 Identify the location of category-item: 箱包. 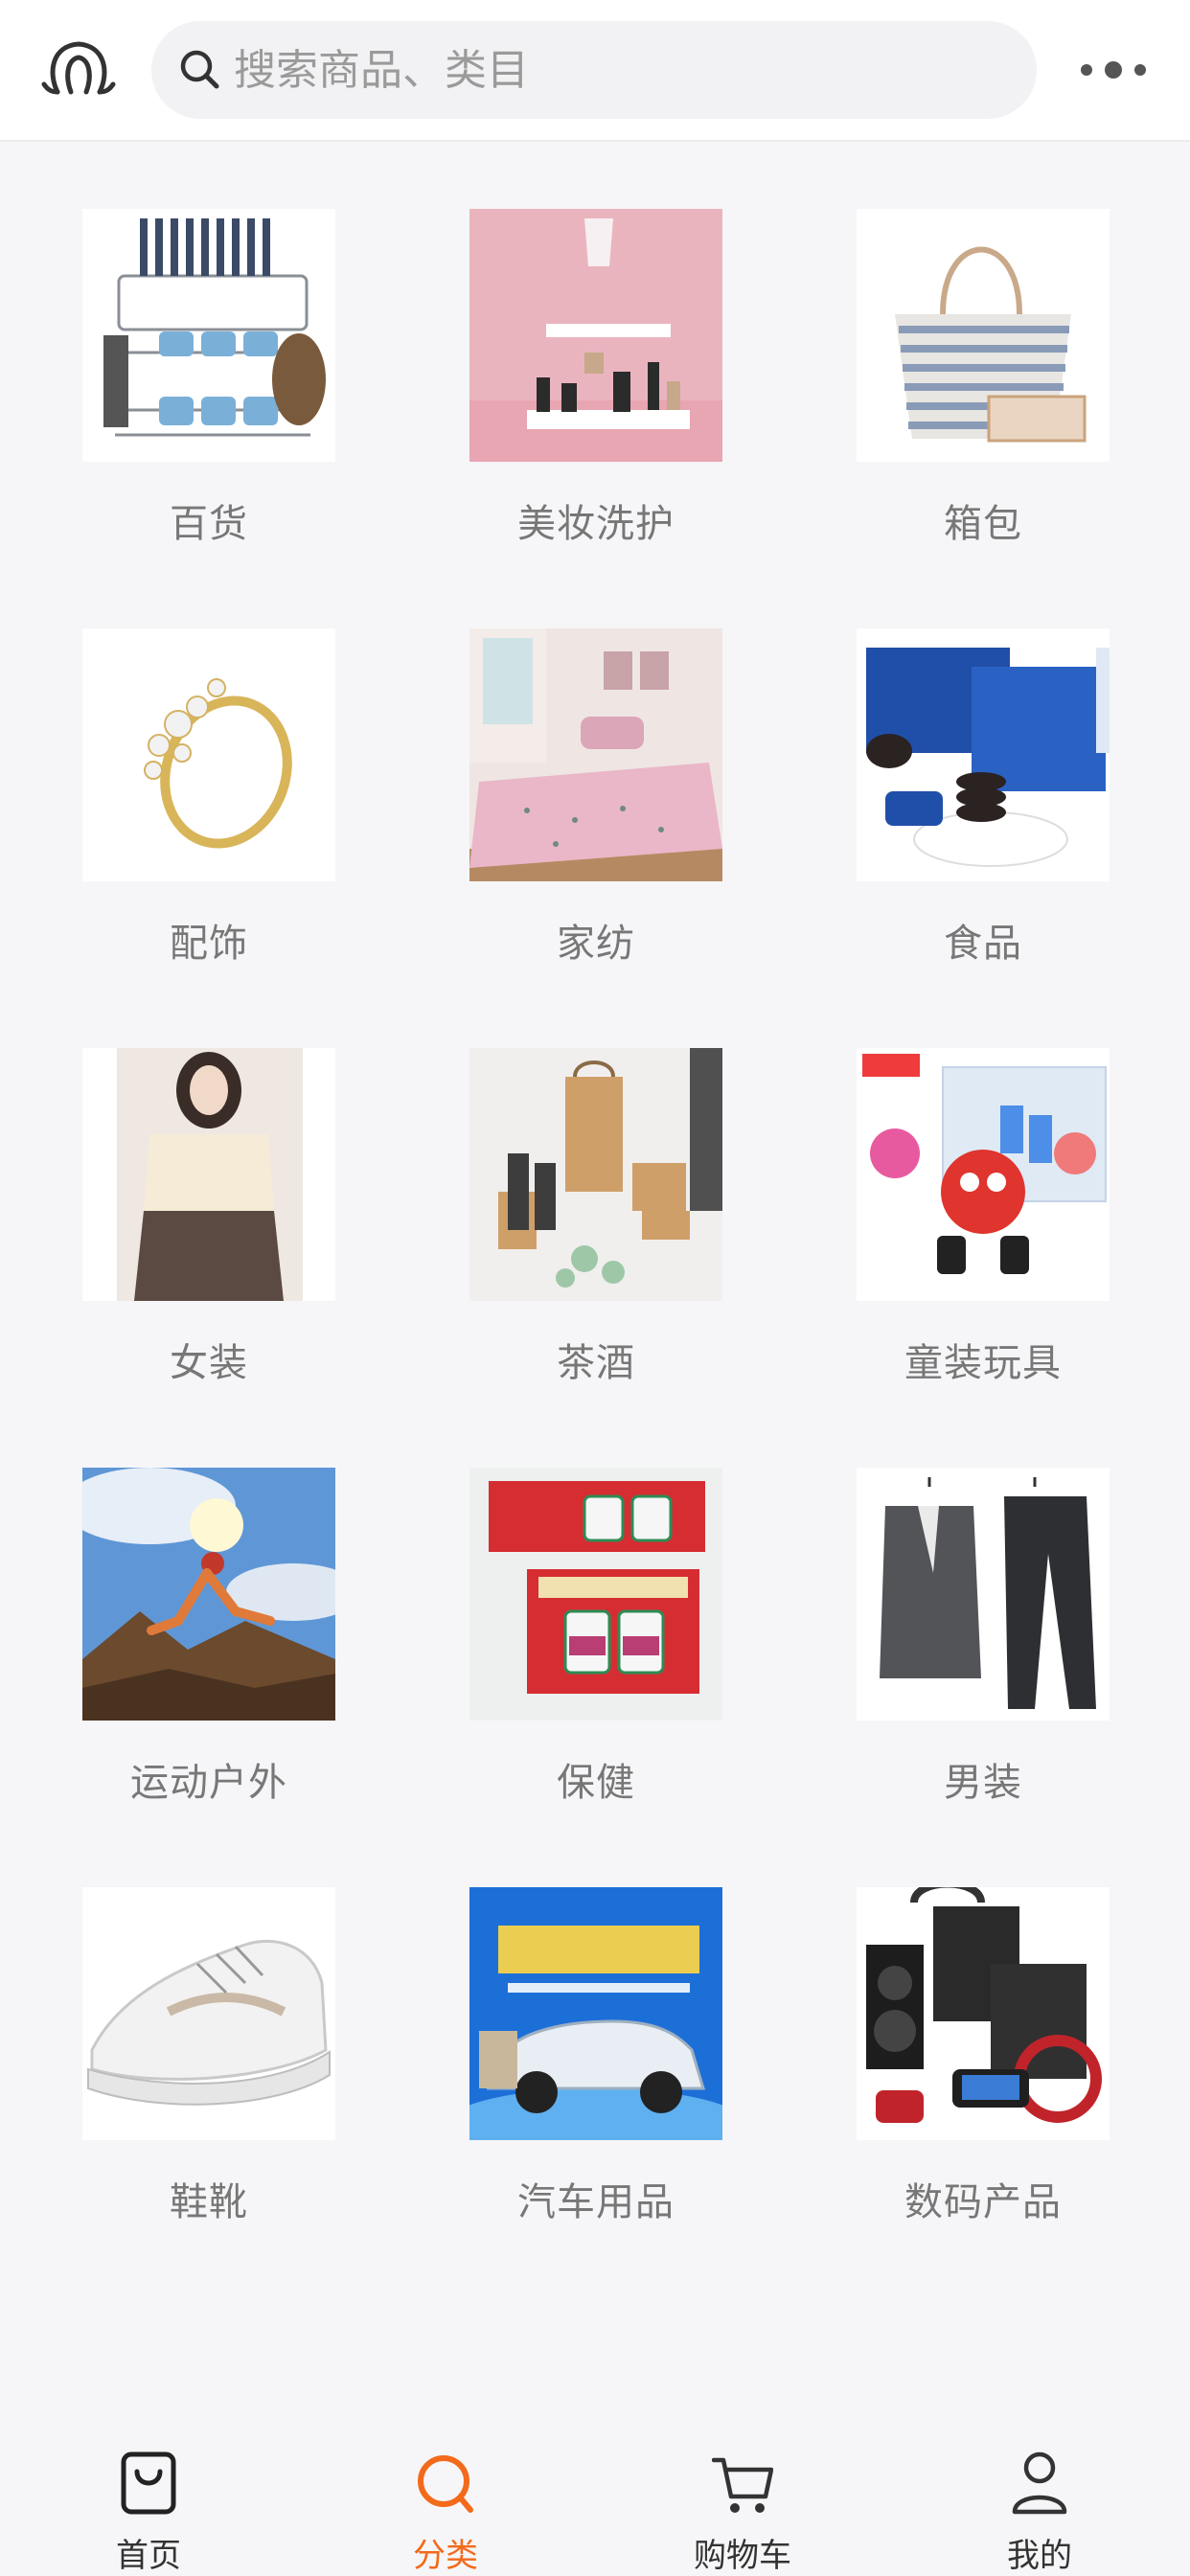
(966, 349).